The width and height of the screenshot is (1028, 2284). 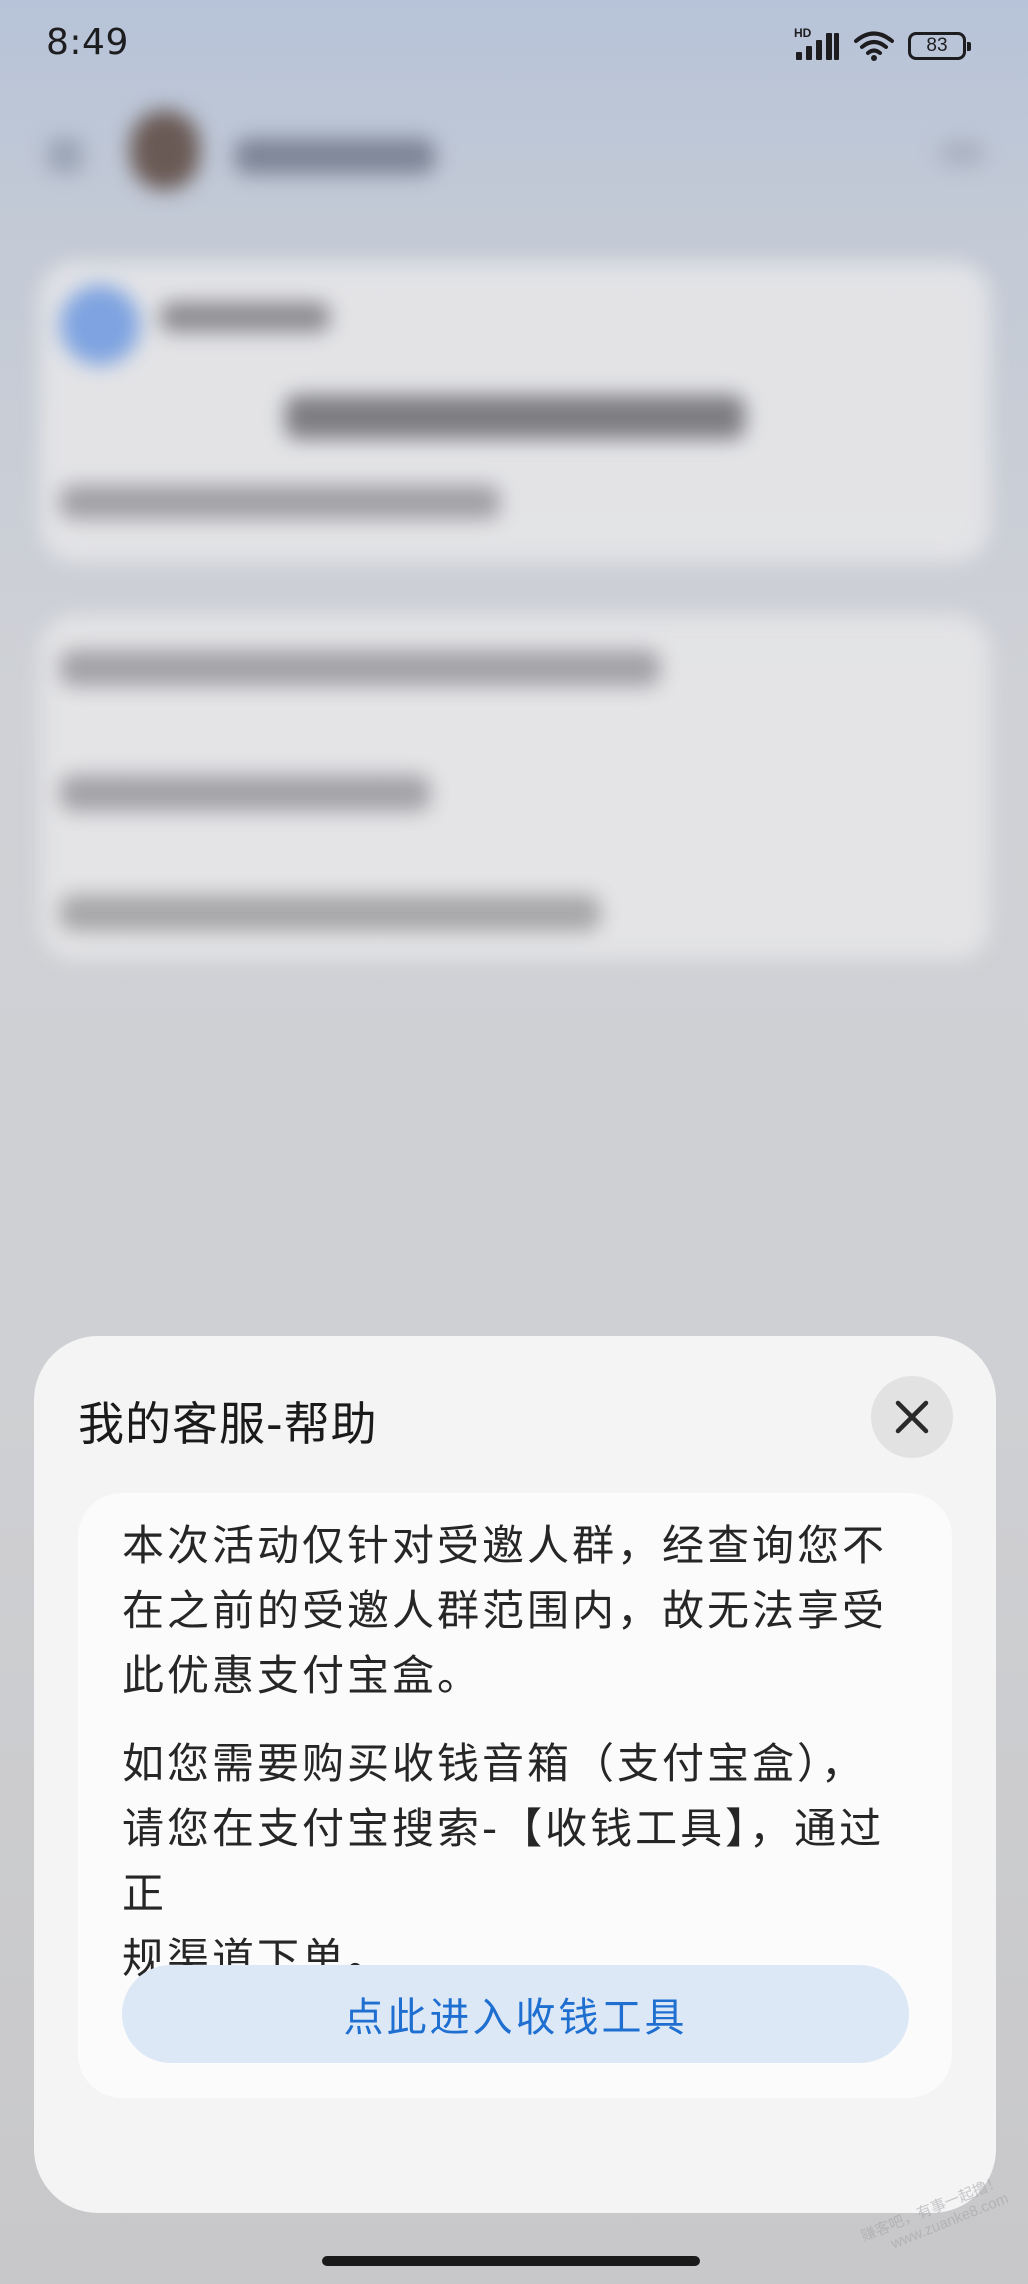 I want to click on battery-icon: 83, so click(x=939, y=46).